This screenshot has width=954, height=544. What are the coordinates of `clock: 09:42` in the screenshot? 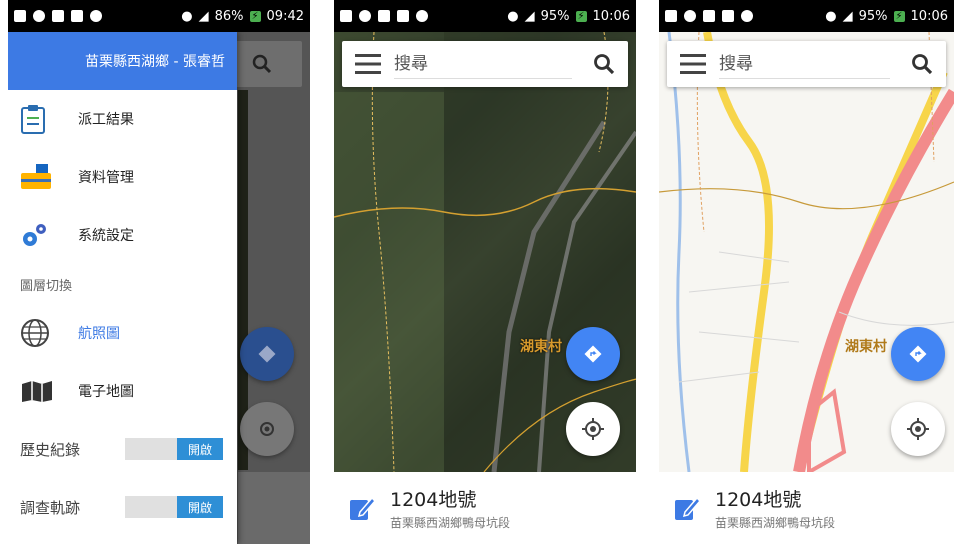 It's located at (285, 16).